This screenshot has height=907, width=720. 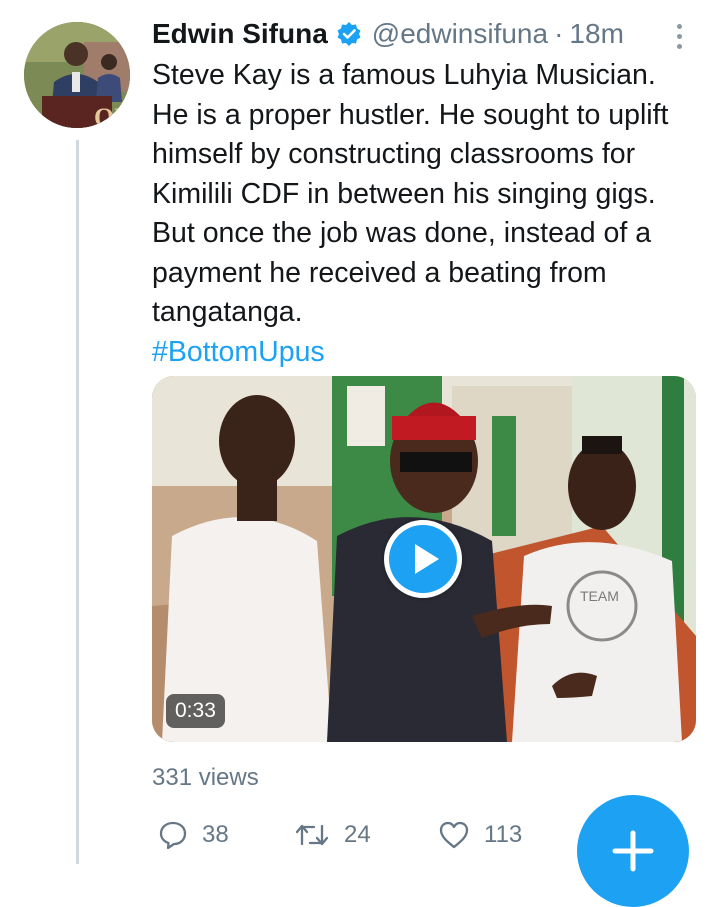 I want to click on retweet-button: 24, so click(x=332, y=835).